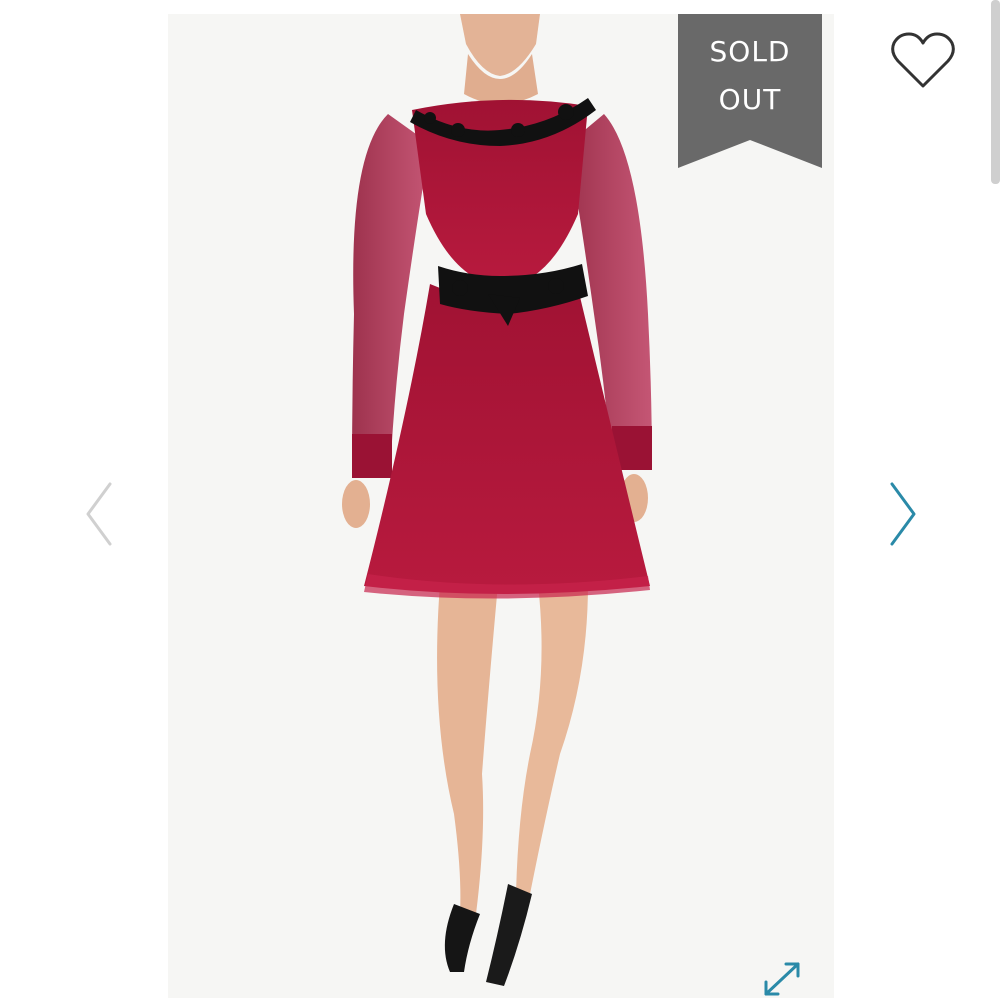  I want to click on fullscreen-button, so click(782, 978).